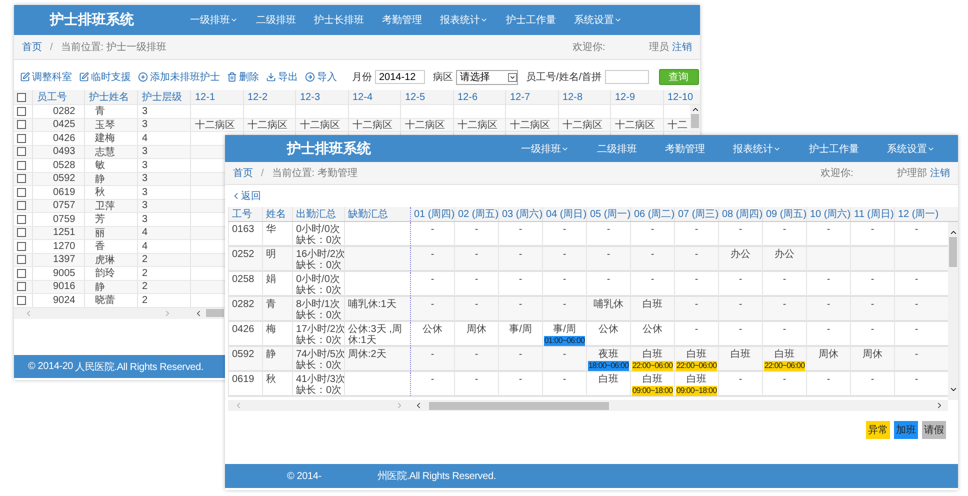  Describe the element at coordinates (362, 77) in the screenshot. I see `month-label: 月份` at that location.